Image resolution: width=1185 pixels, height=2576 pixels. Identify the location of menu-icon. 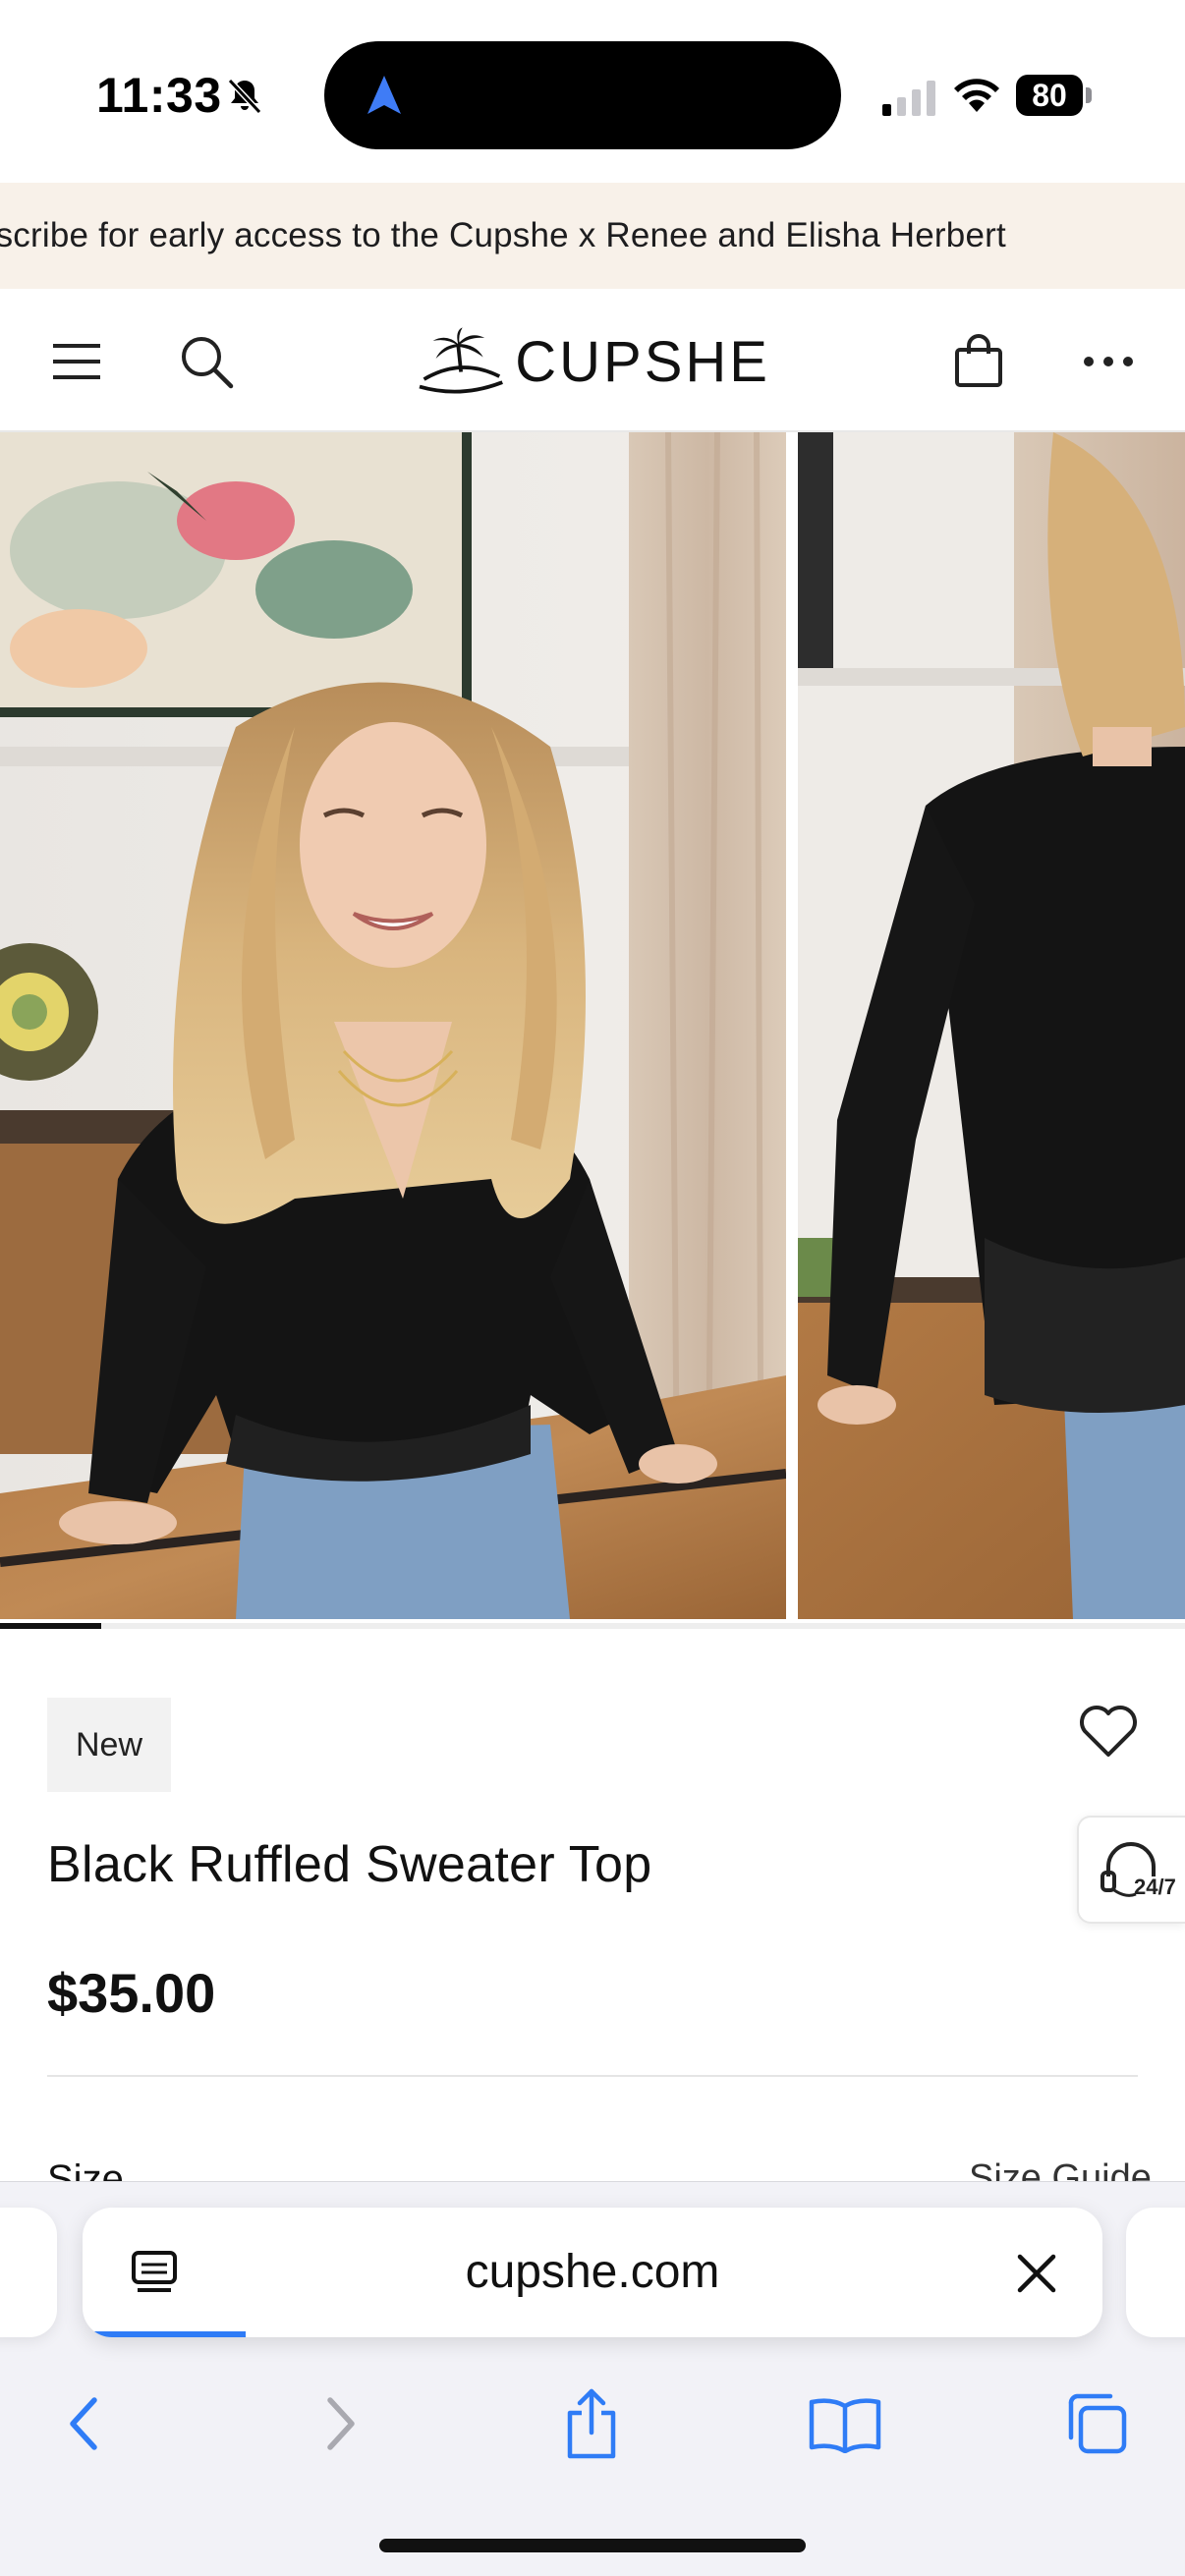
(76, 361).